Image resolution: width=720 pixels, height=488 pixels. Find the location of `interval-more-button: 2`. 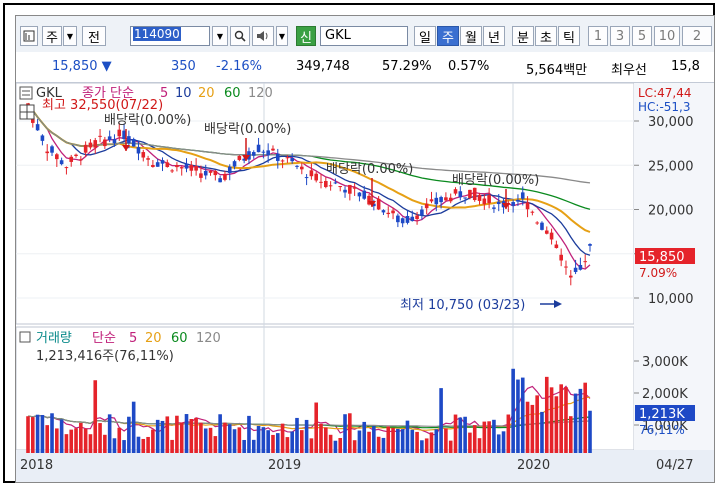

interval-more-button: 2 is located at coordinates (697, 36).